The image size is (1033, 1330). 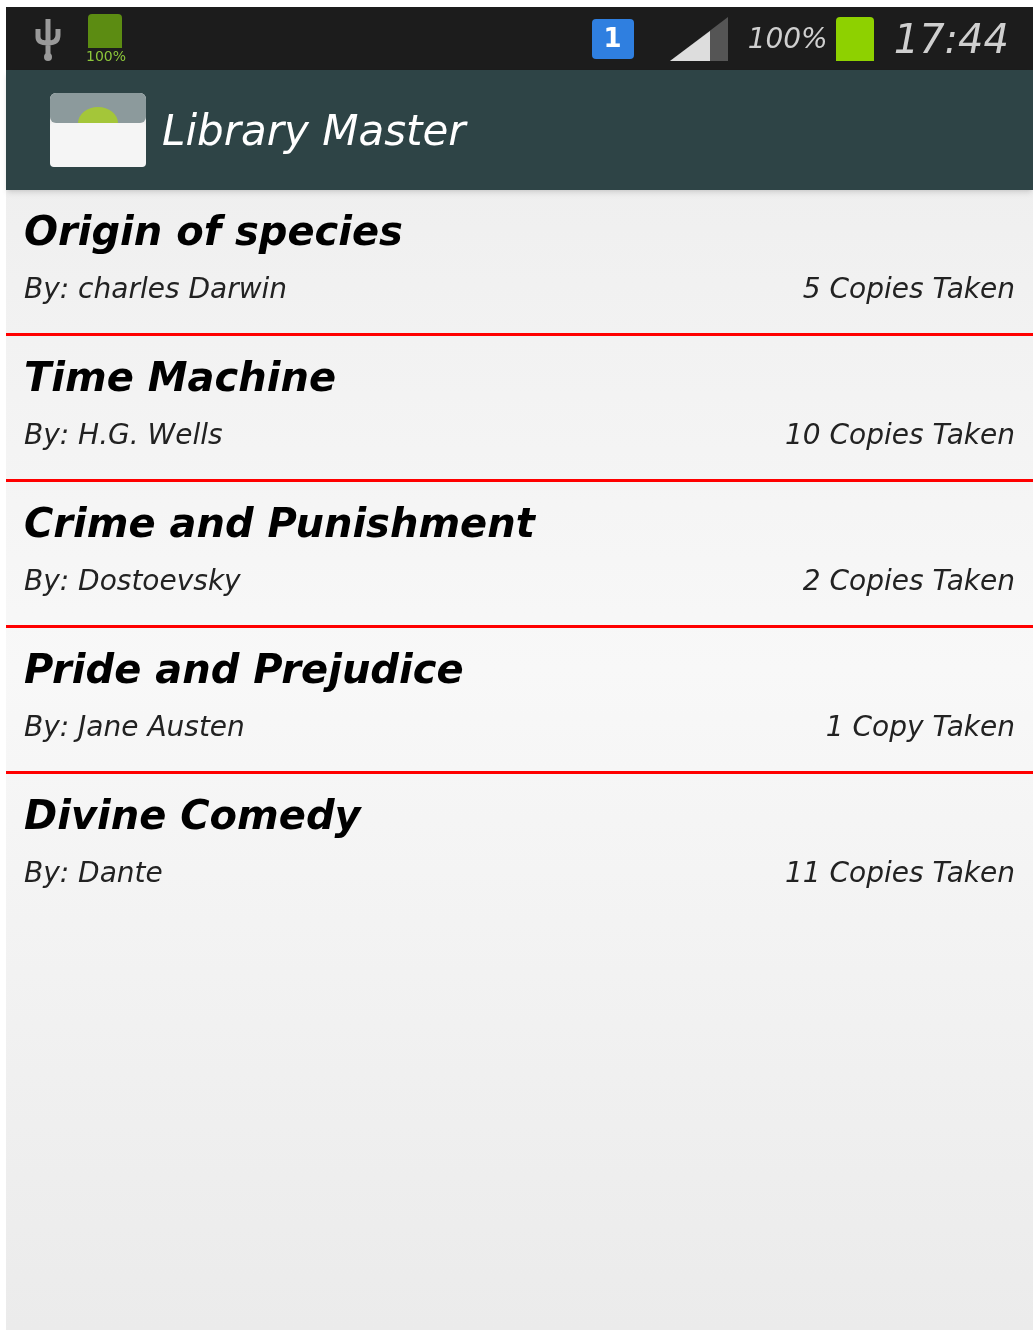 I want to click on copies-taken: 1 Copy Taken, so click(x=920, y=727).